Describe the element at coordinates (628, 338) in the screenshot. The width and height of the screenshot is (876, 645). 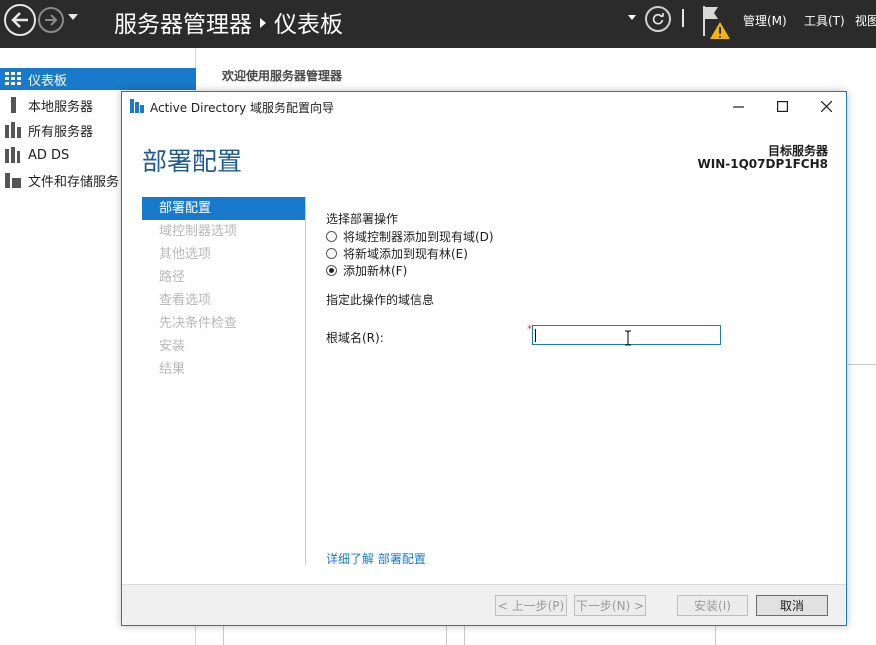
I see `ibeam-cursor-icon` at that location.